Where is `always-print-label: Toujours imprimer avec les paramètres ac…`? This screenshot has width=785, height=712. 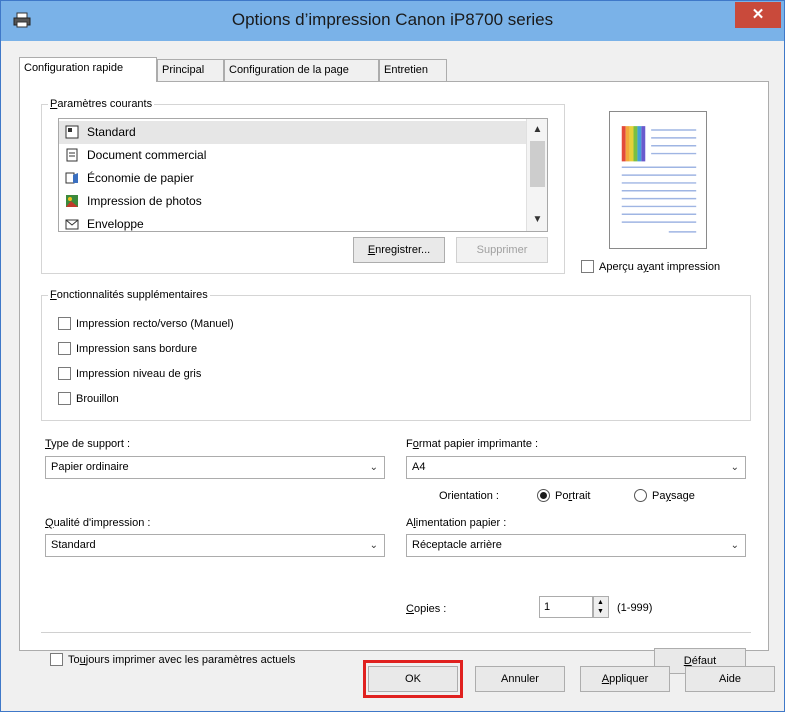 always-print-label: Toujours imprimer avec les paramètres ac… is located at coordinates (181, 660).